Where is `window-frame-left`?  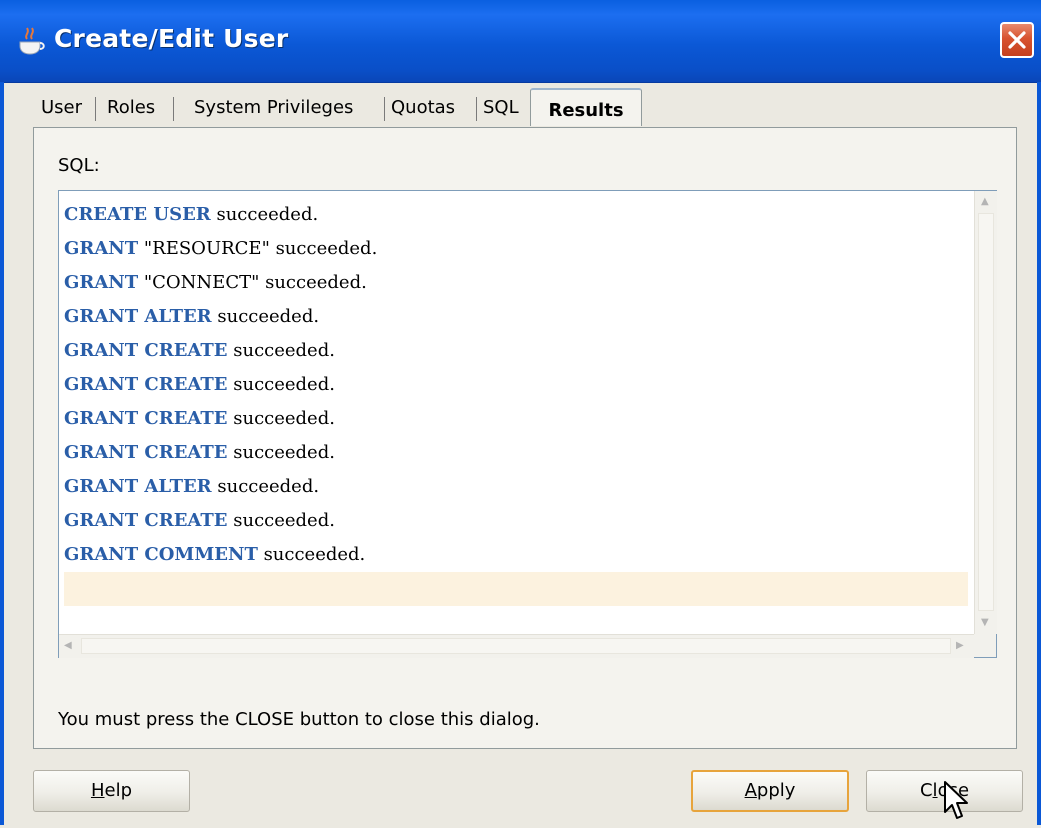 window-frame-left is located at coordinates (2, 453).